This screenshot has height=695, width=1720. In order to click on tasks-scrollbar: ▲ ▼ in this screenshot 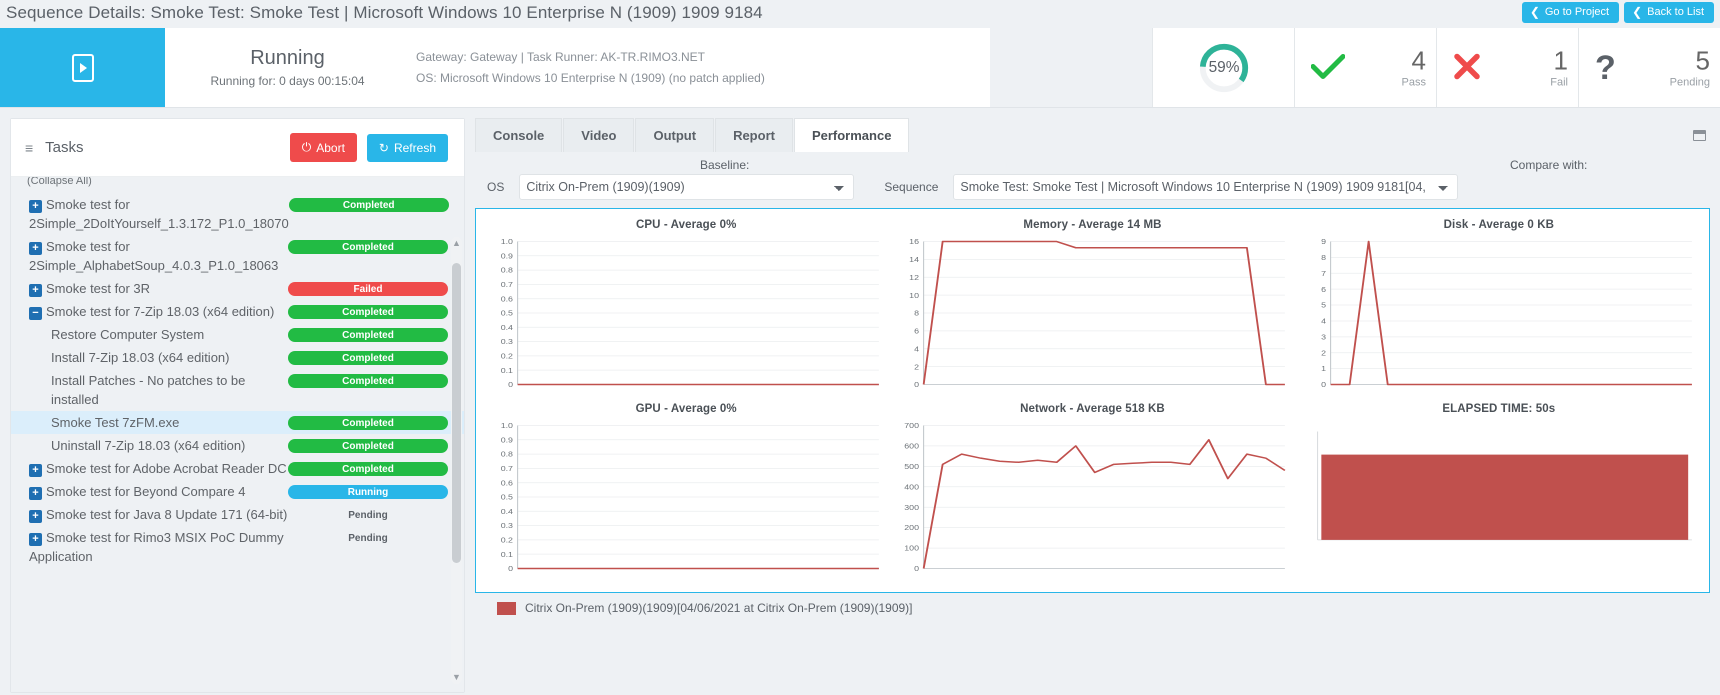, I will do `click(456, 460)`.